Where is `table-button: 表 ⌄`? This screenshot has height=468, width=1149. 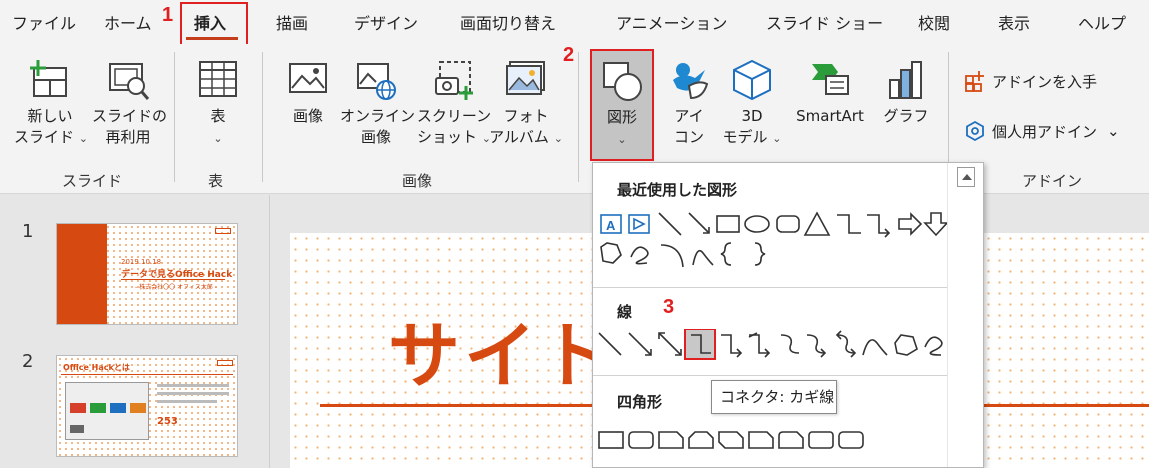 table-button: 表 ⌄ is located at coordinates (218, 103).